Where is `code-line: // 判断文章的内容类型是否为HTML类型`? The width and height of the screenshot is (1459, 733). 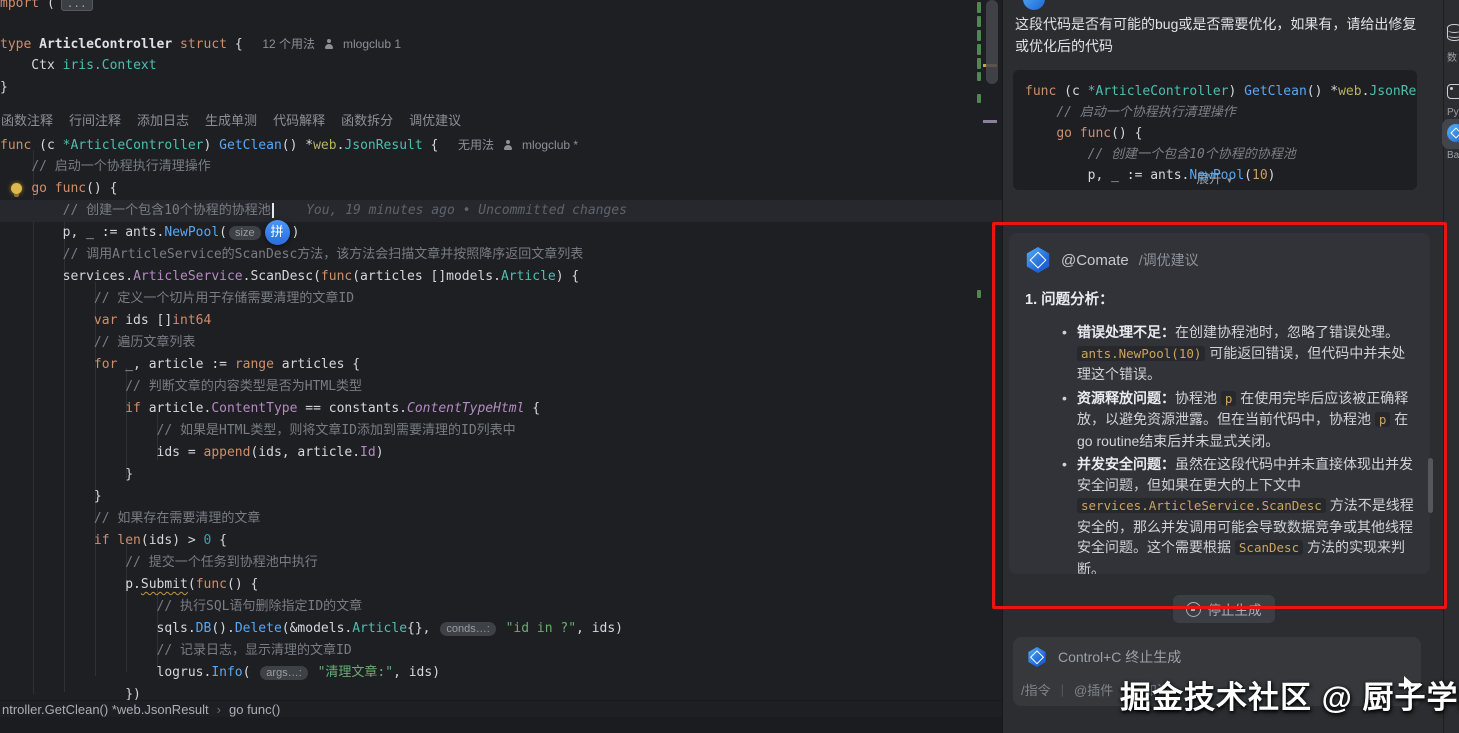 code-line: // 判断文章的内容类型是否为HTML类型 is located at coordinates (501, 387).